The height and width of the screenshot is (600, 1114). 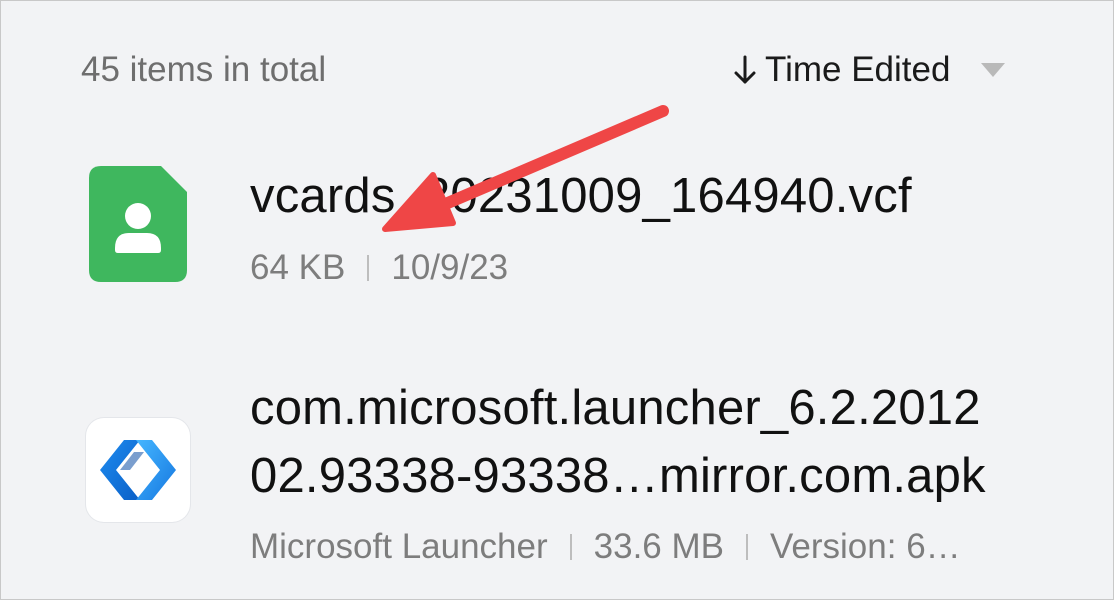 What do you see at coordinates (298, 267) in the screenshot?
I see `file-size: 64 KB` at bounding box center [298, 267].